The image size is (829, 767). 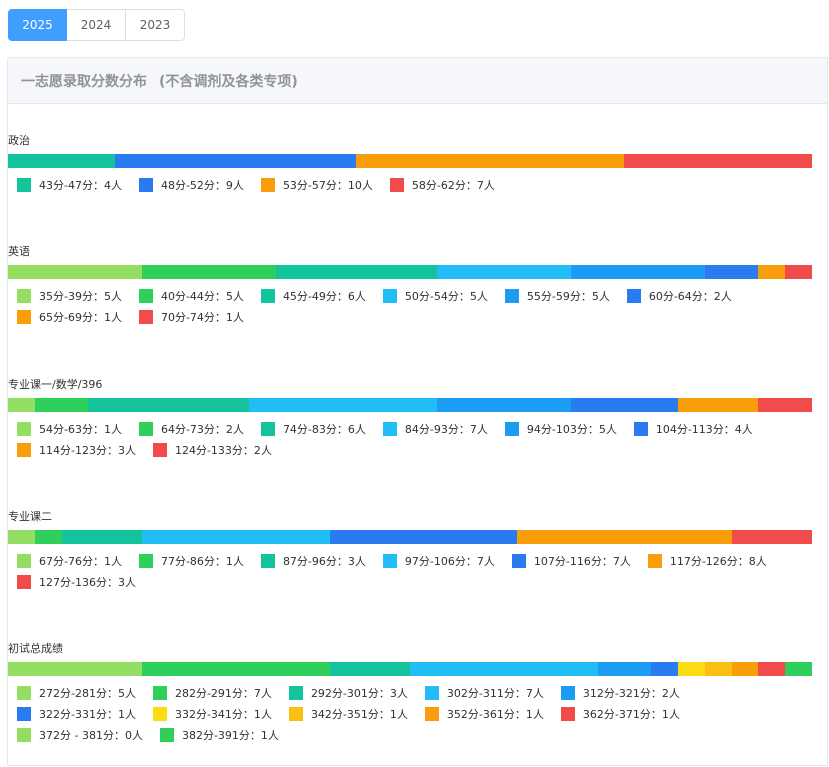 I want to click on legend-item: 70分-74分：1人, so click(x=191, y=317).